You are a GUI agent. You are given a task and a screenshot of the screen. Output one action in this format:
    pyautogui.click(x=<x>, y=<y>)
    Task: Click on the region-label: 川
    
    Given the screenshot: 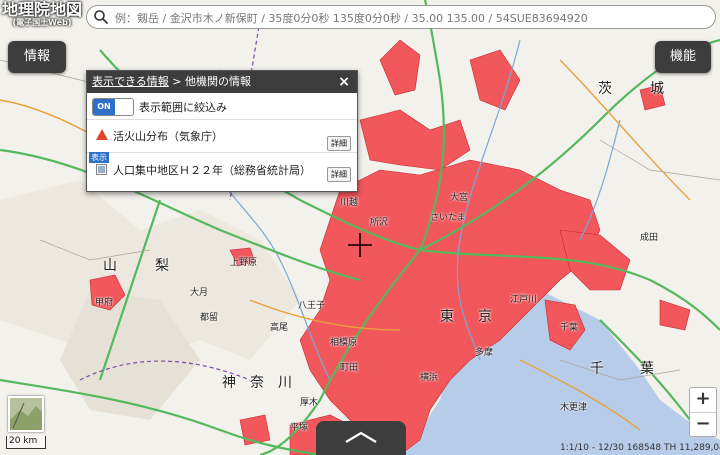 What is the action you would take?
    pyautogui.click(x=285, y=383)
    